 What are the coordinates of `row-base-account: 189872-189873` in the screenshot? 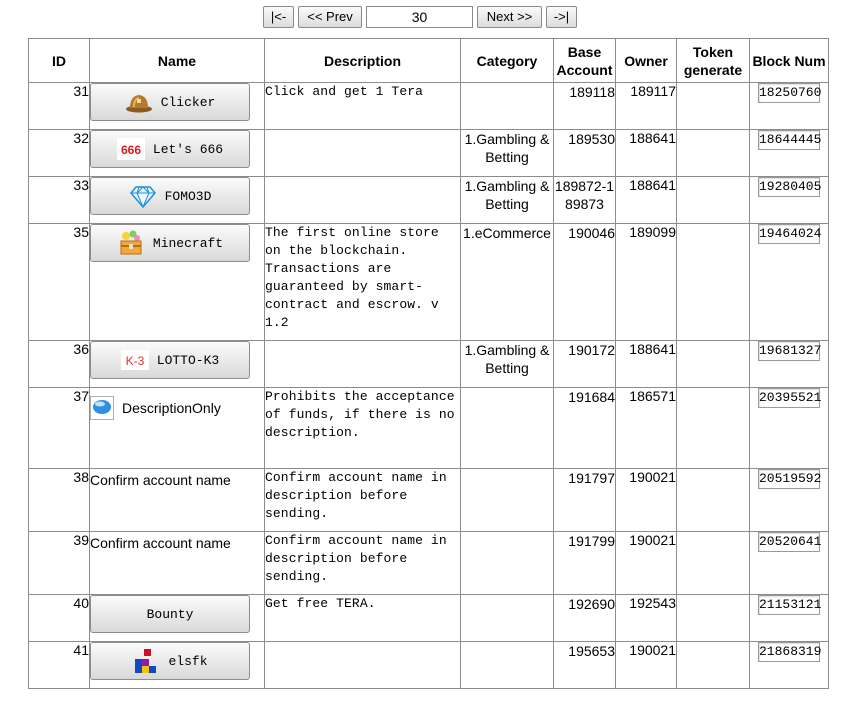 It's located at (584, 200).